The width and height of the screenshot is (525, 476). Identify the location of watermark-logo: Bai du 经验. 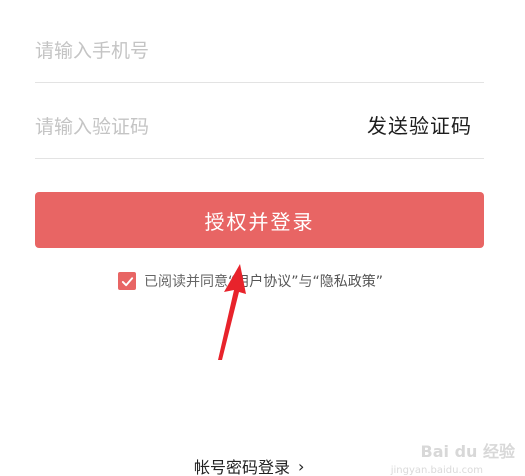
(467, 451).